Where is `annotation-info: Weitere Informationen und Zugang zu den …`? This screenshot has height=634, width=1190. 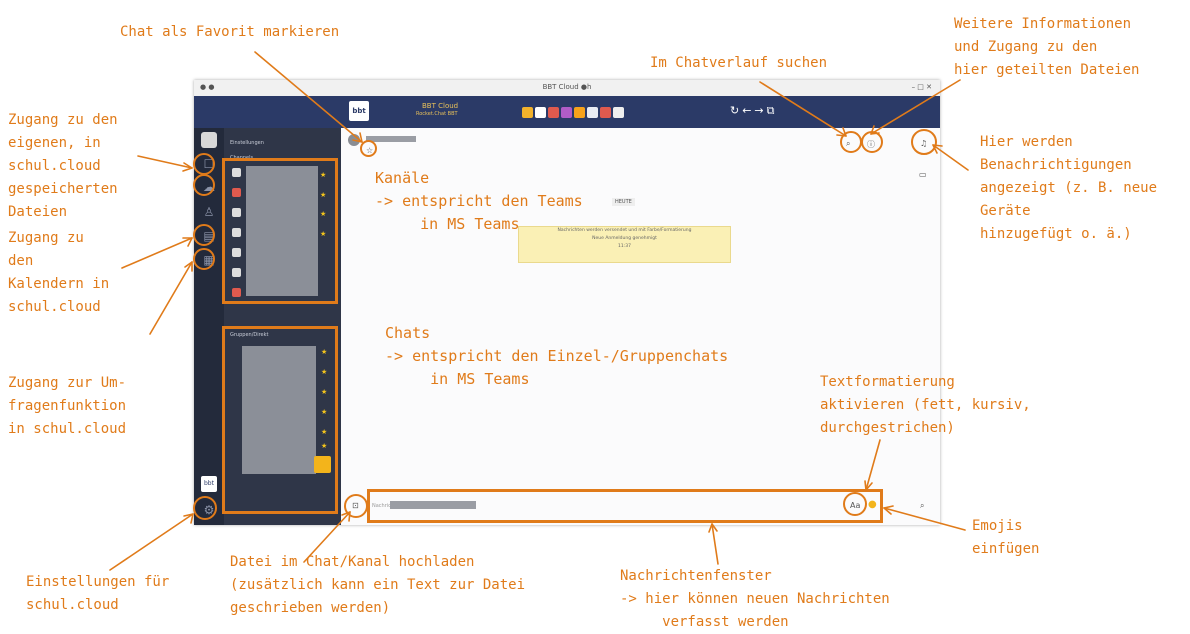 annotation-info: Weitere Informationen und Zugang zu den … is located at coordinates (1047, 47).